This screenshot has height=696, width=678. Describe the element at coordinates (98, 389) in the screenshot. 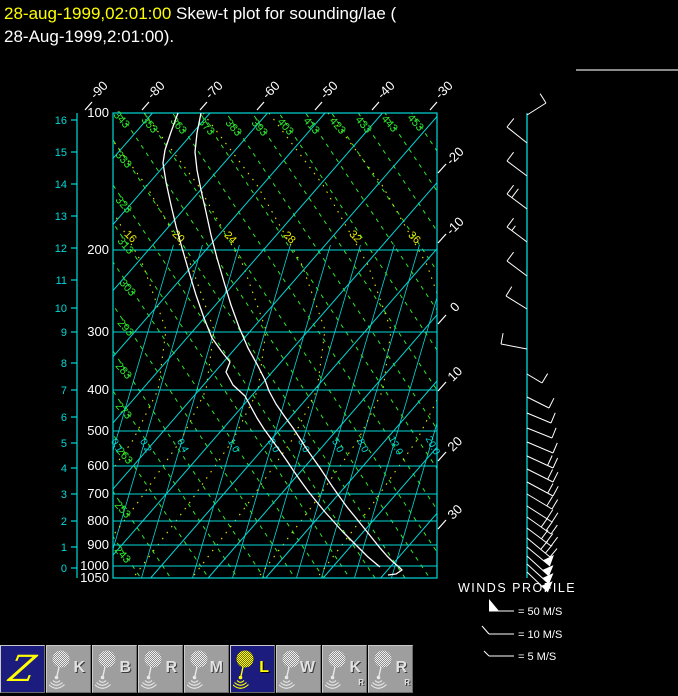

I see `svg-text: 400` at that location.